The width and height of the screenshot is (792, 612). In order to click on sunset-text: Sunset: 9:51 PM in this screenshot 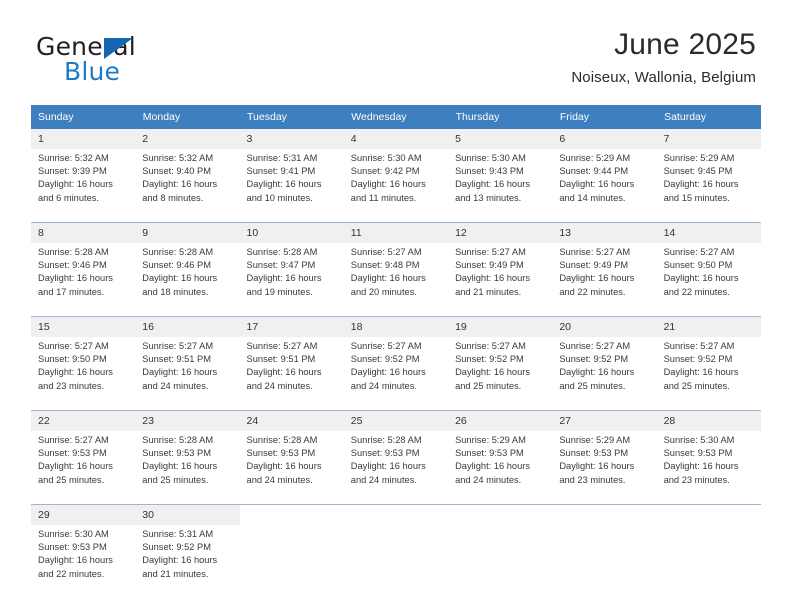, I will do `click(176, 359)`.